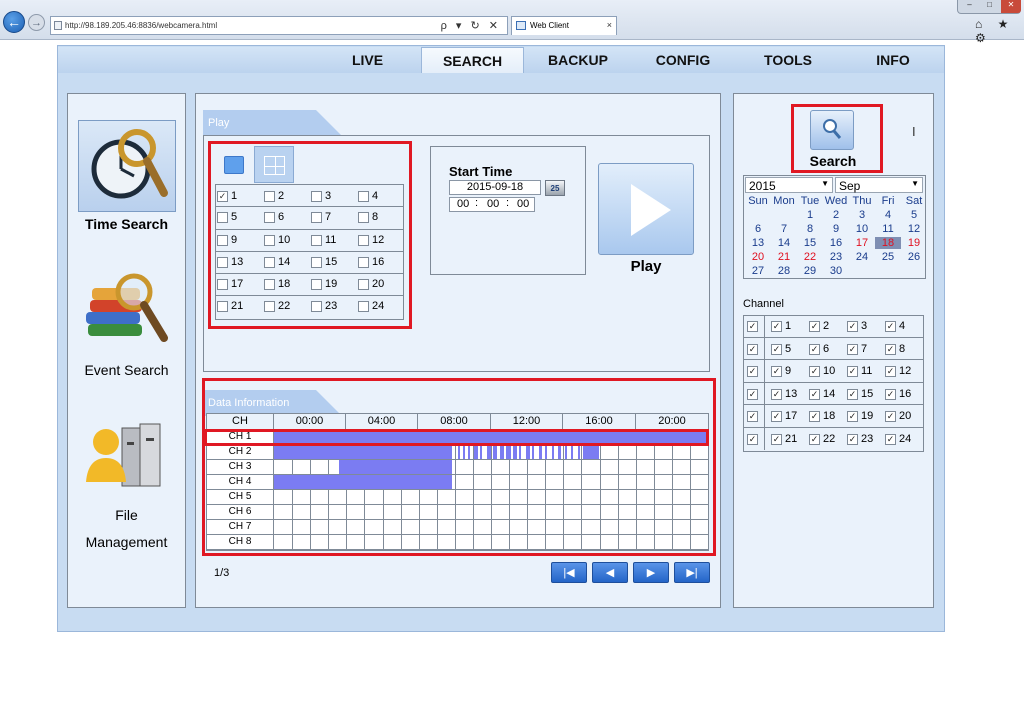 This screenshot has width=1024, height=707. What do you see at coordinates (758, 271) in the screenshot?
I see `calendar-day: 27` at bounding box center [758, 271].